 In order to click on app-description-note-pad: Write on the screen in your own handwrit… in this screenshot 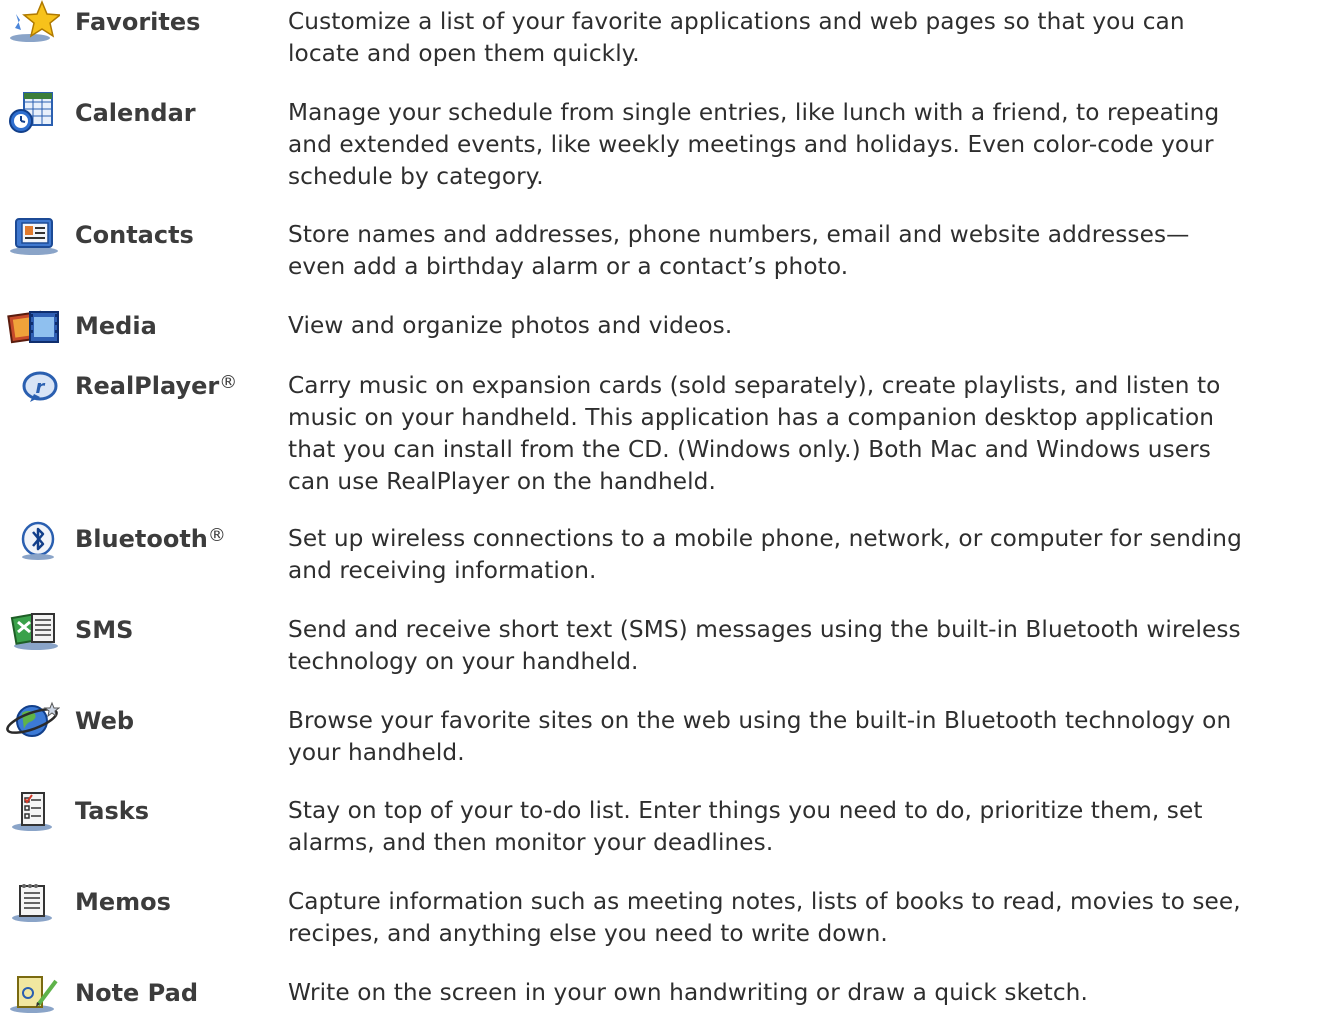, I will do `click(688, 992)`.